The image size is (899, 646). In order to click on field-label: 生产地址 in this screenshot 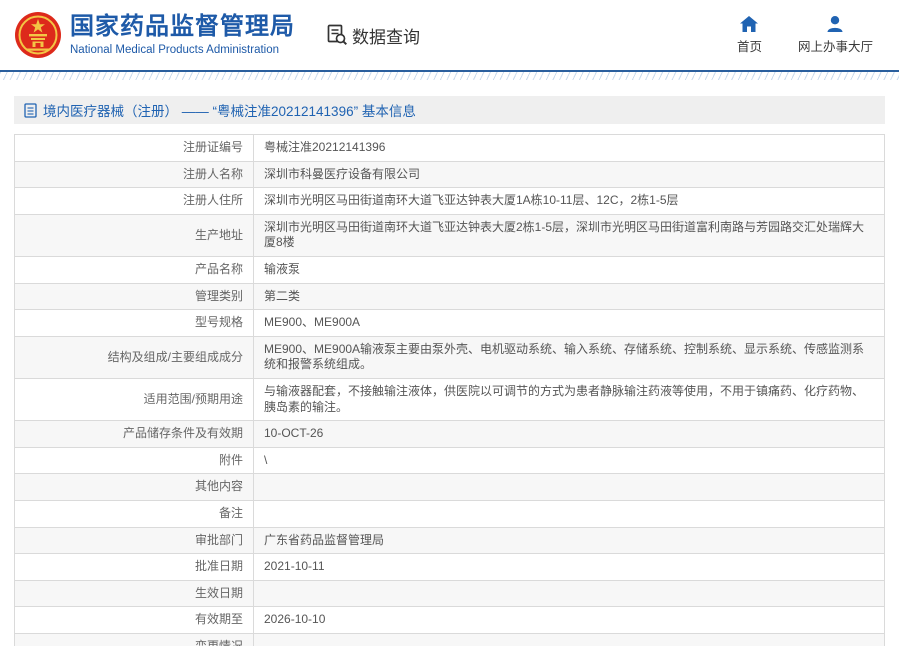, I will do `click(134, 235)`.